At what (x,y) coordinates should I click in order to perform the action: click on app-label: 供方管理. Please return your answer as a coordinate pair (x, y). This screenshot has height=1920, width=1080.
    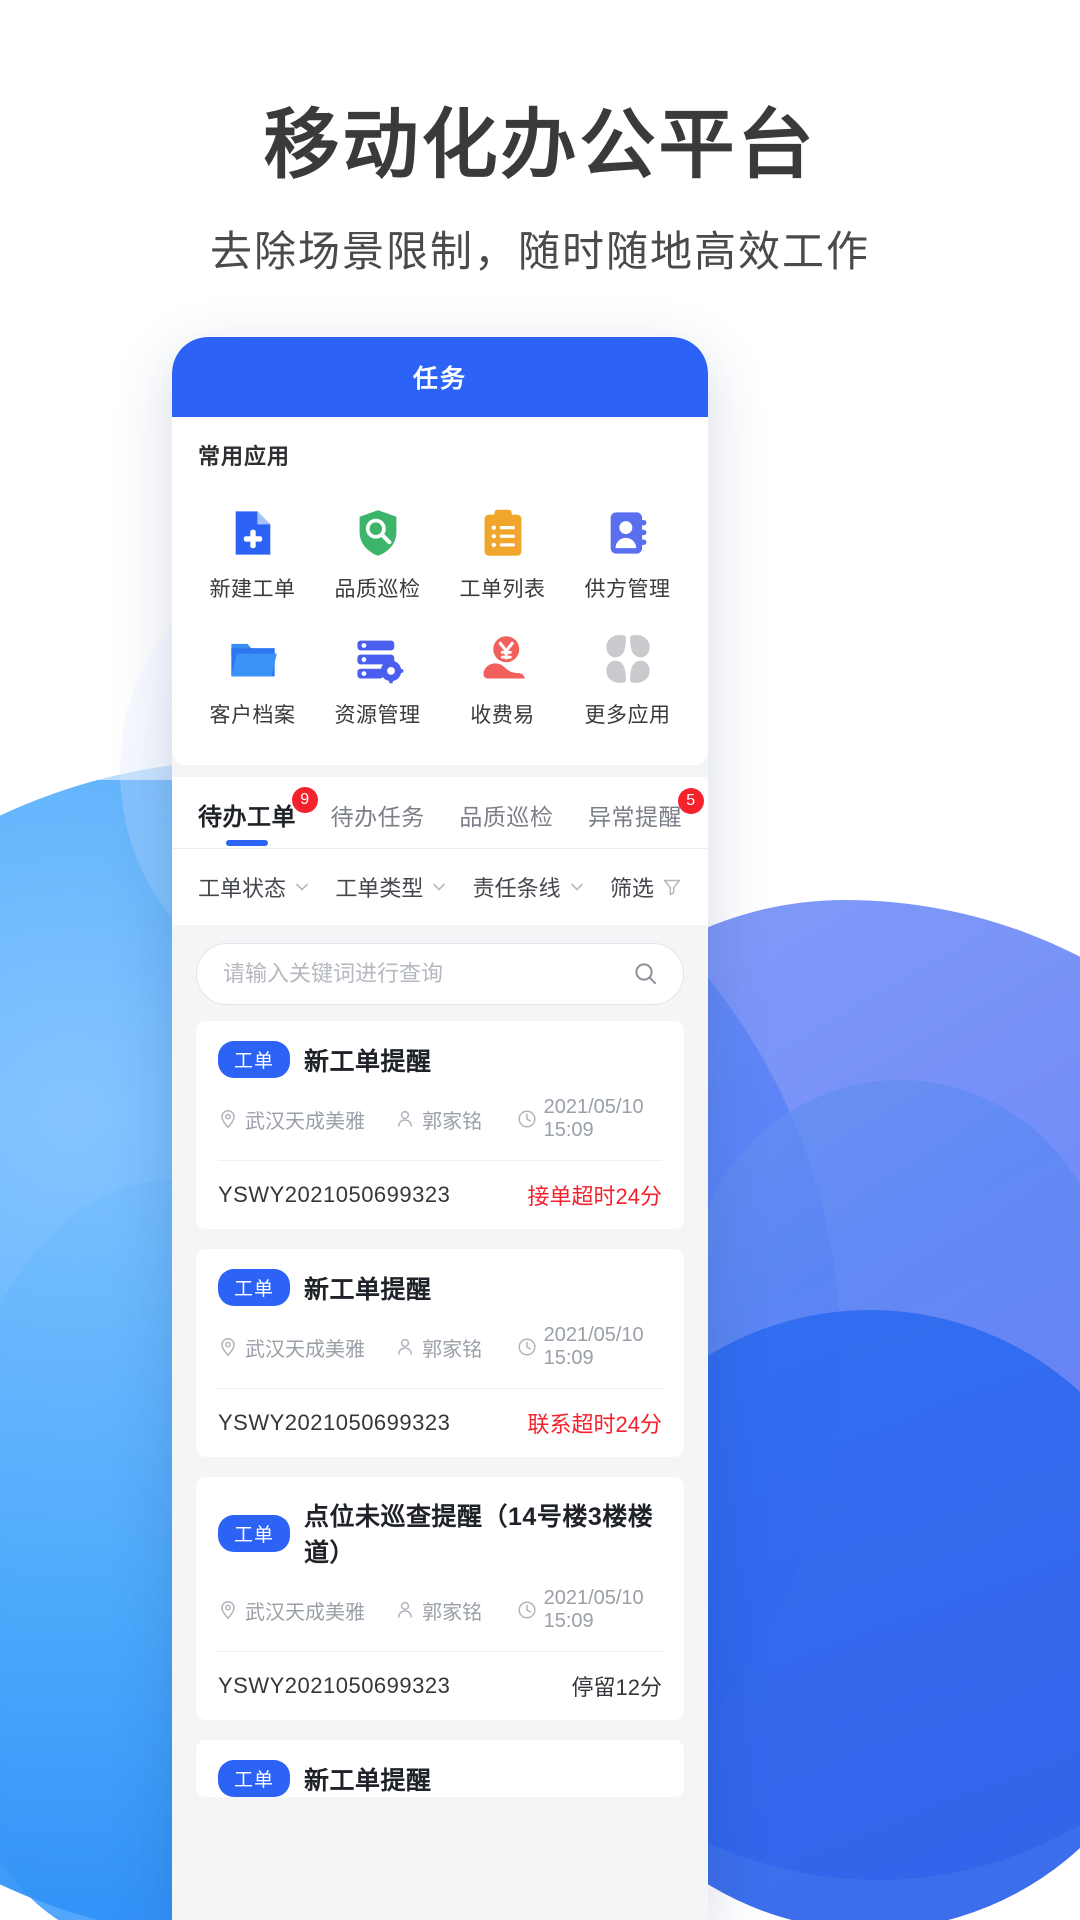
    Looking at the image, I should click on (627, 589).